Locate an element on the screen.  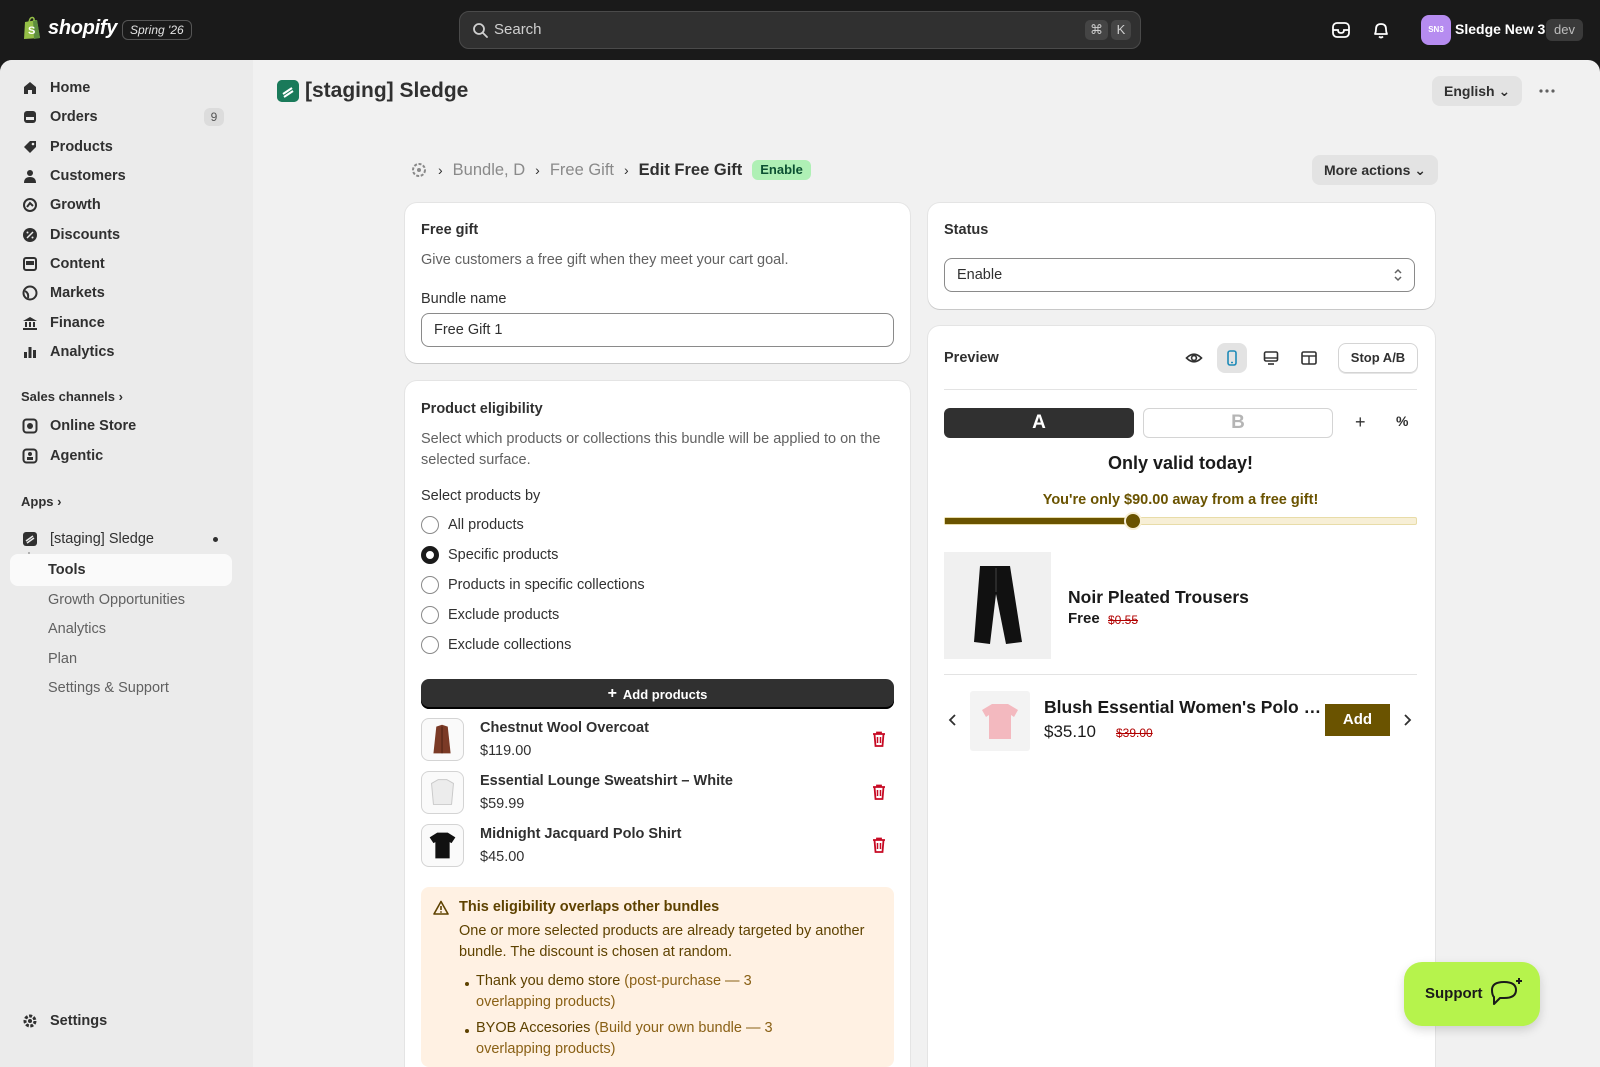
product-name: Essential Lounge Sweatshirt – White is located at coordinates (606, 781).